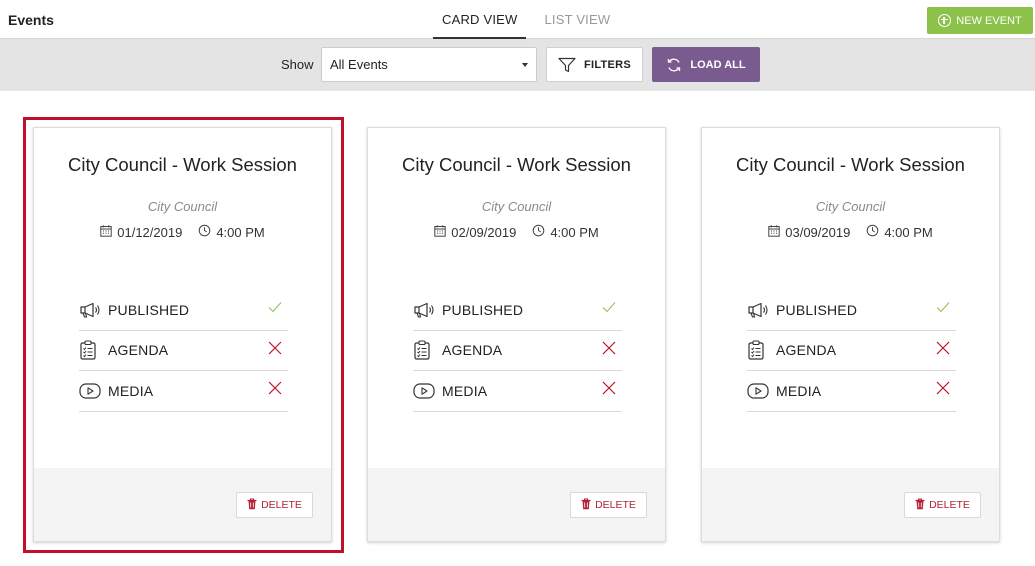 This screenshot has height=566, width=1035. What do you see at coordinates (945, 20) in the screenshot?
I see `plus-circle-icon` at bounding box center [945, 20].